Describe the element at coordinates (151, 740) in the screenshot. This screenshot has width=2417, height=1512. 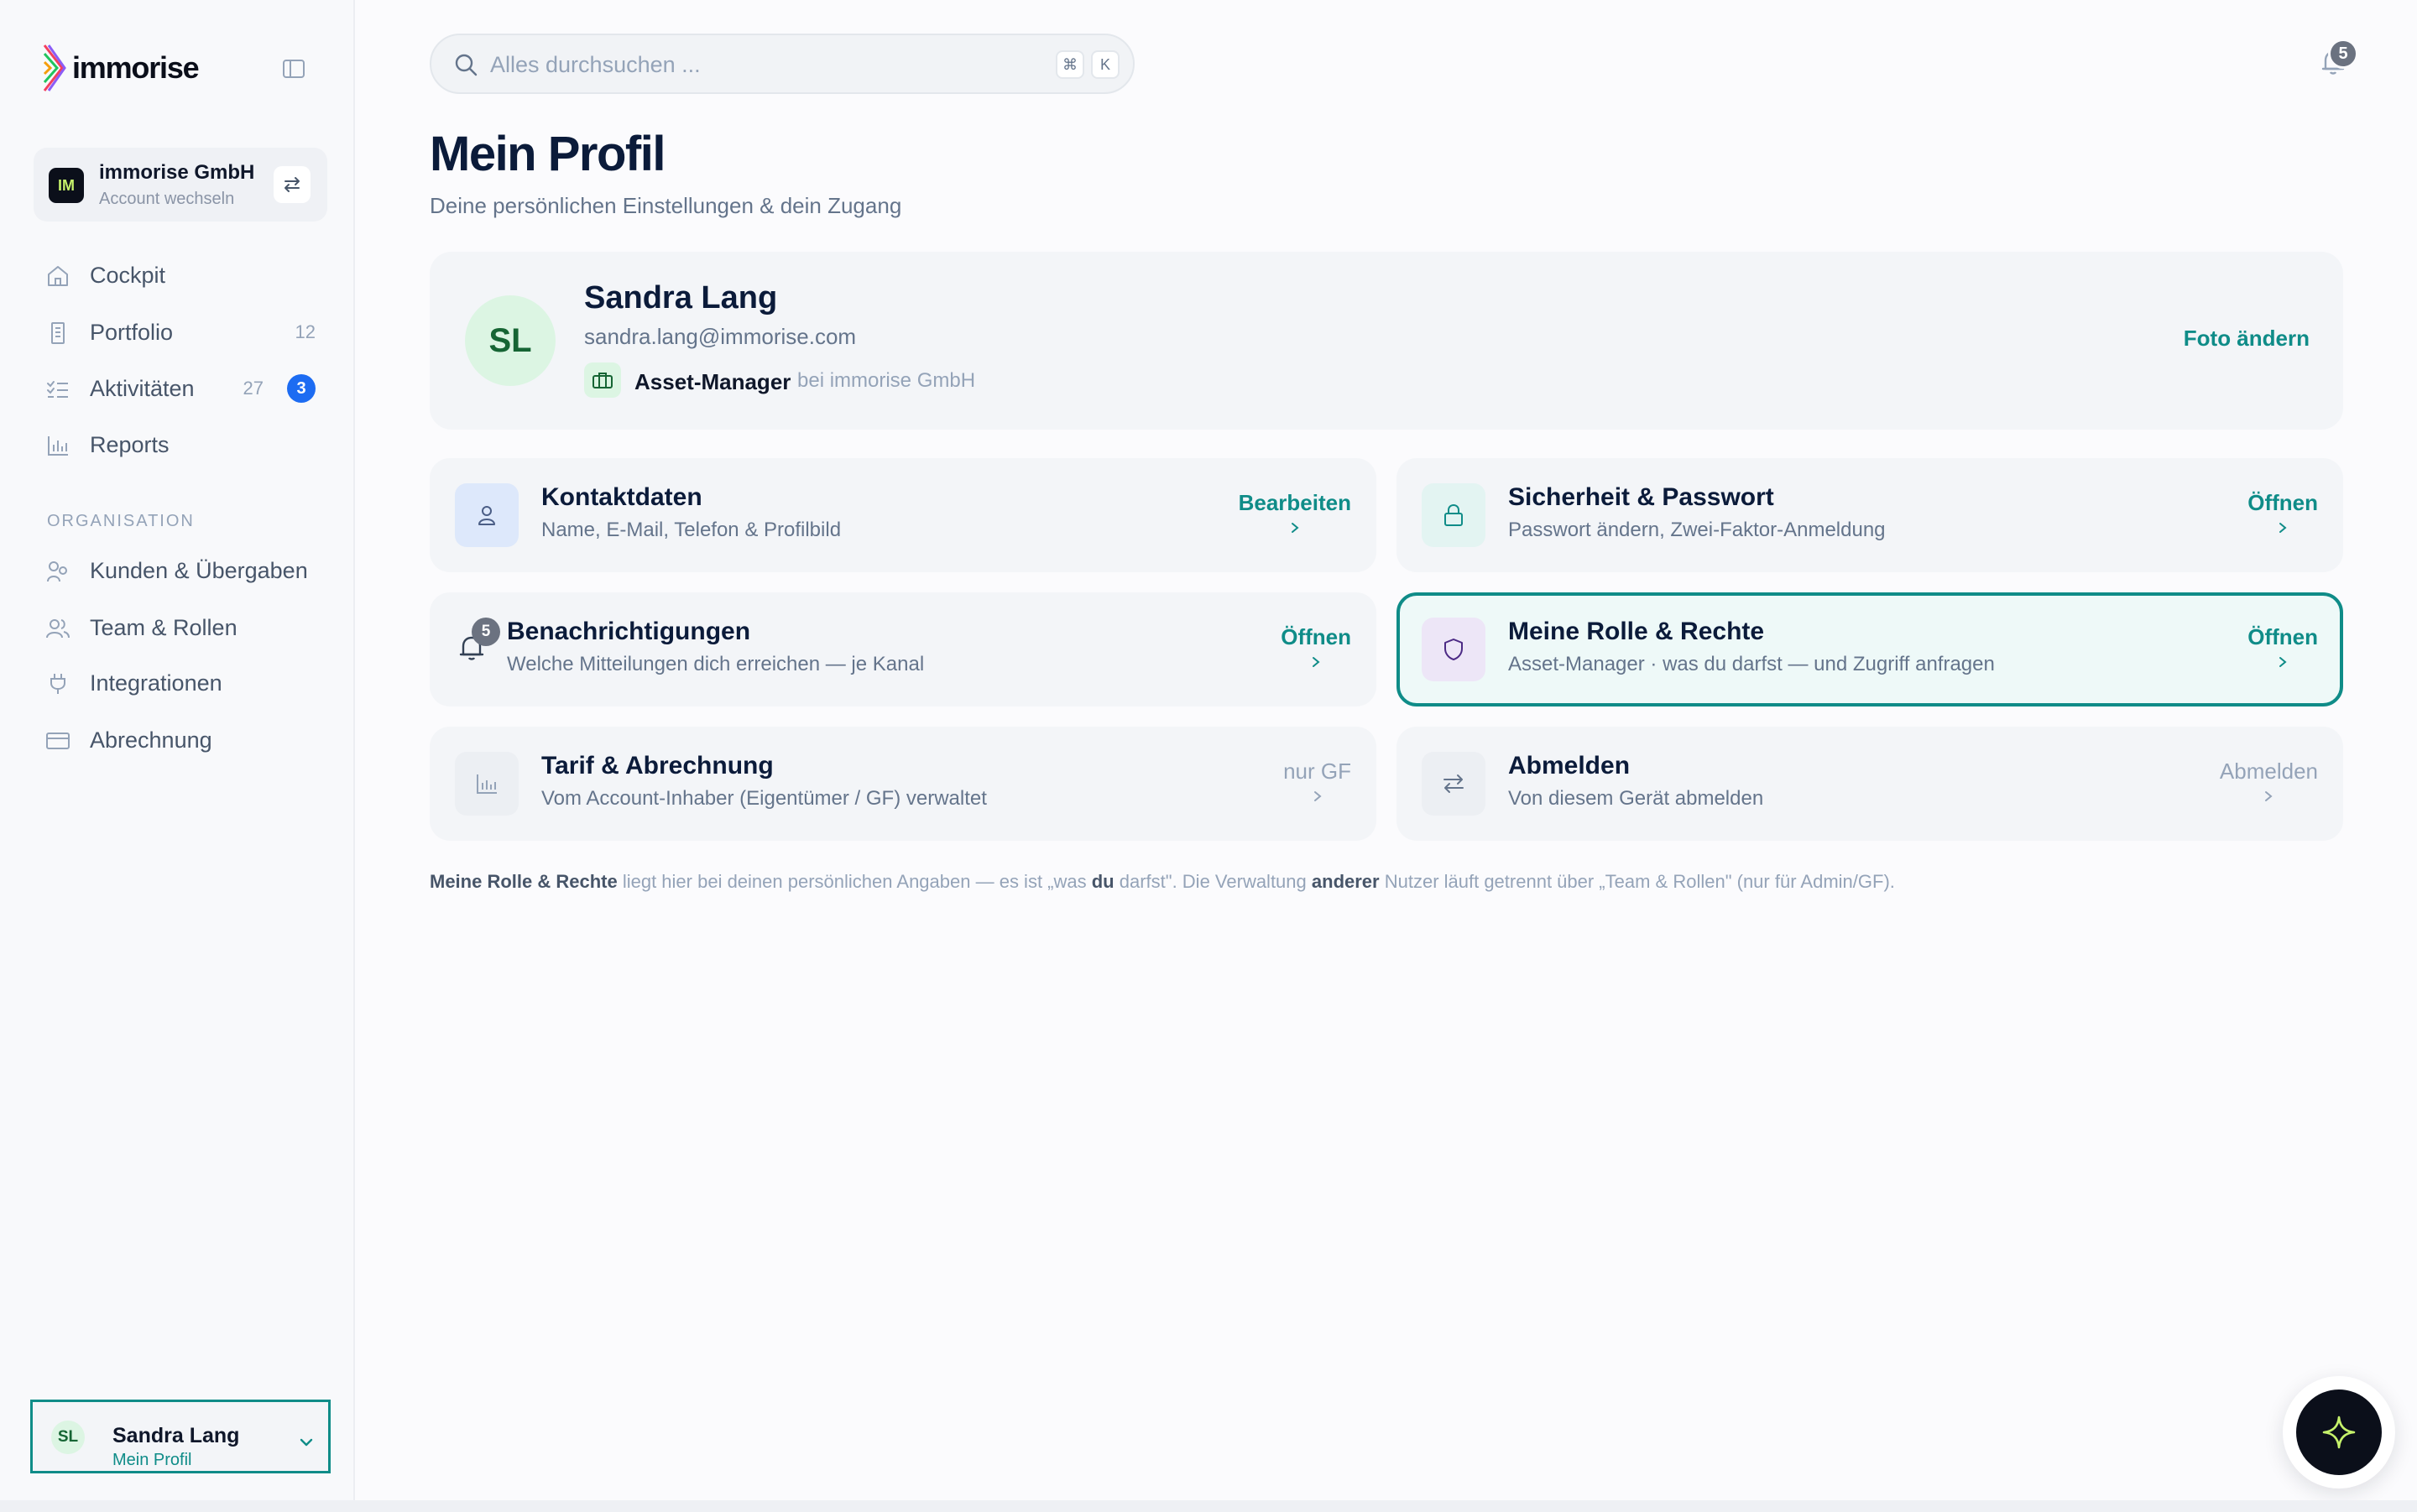
I see `sidebar-item-label: Abrechnung` at that location.